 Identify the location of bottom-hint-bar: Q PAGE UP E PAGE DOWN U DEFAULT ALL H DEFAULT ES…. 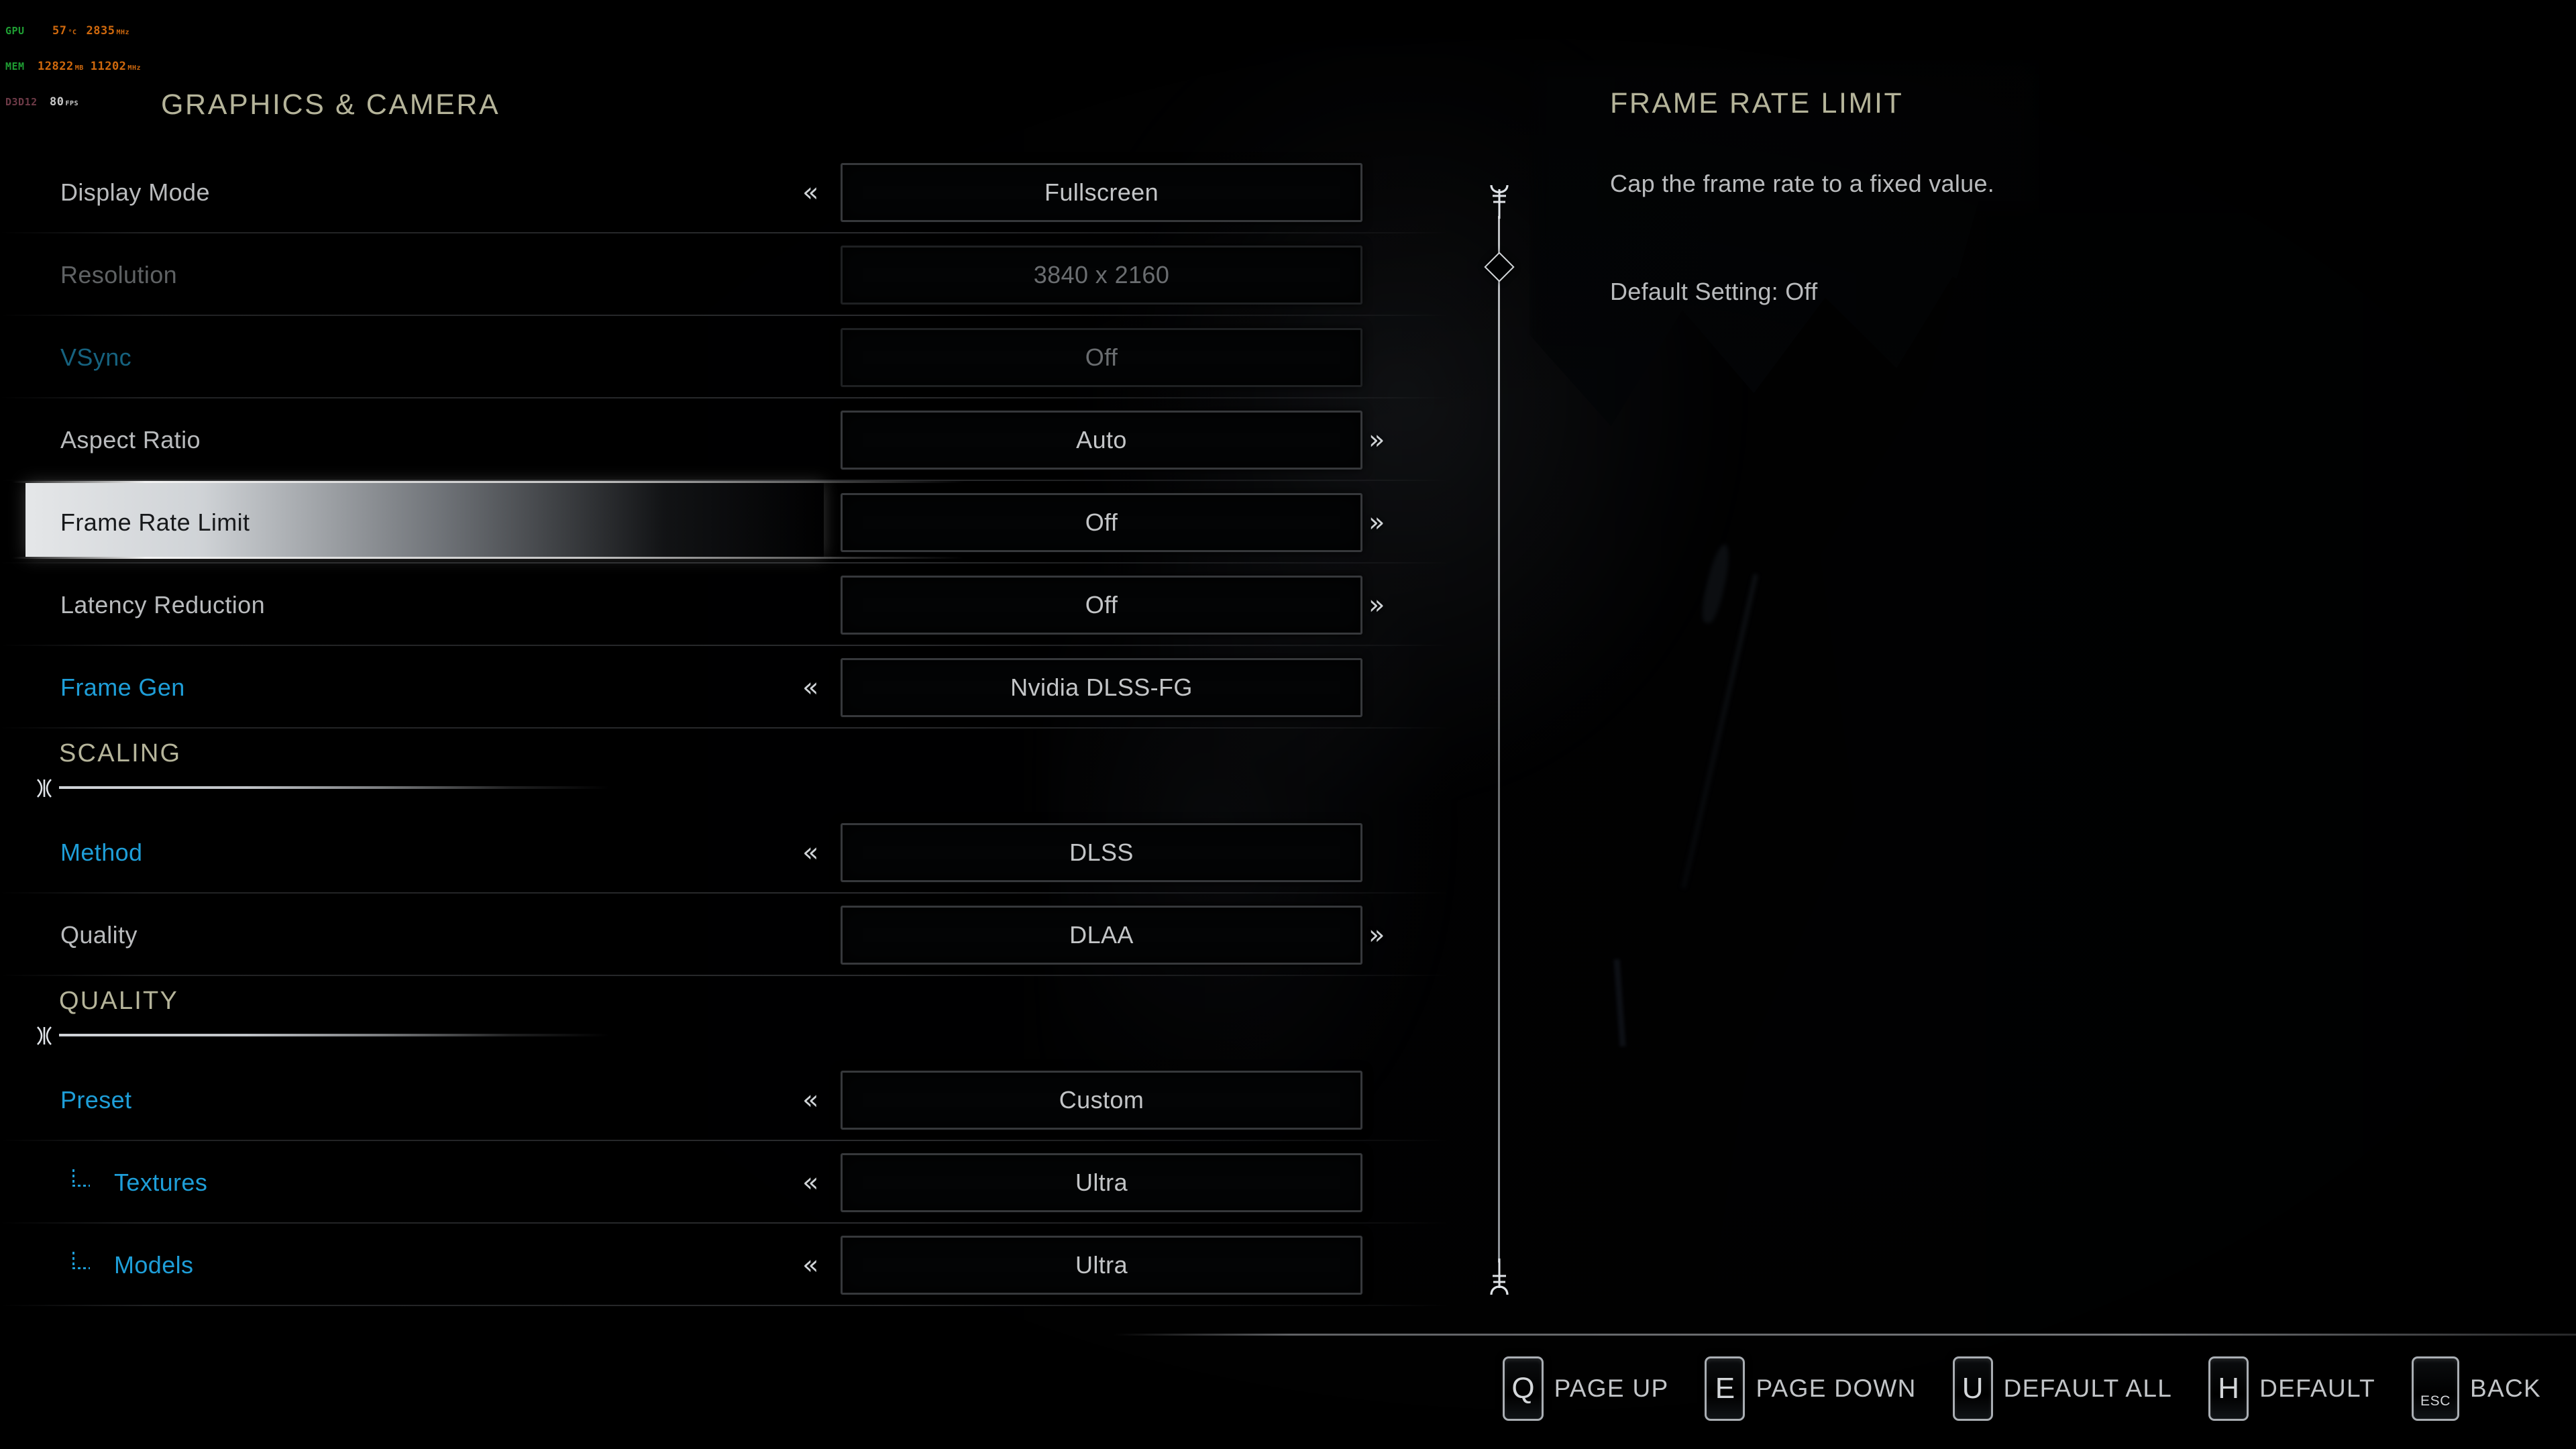
(1288, 1391).